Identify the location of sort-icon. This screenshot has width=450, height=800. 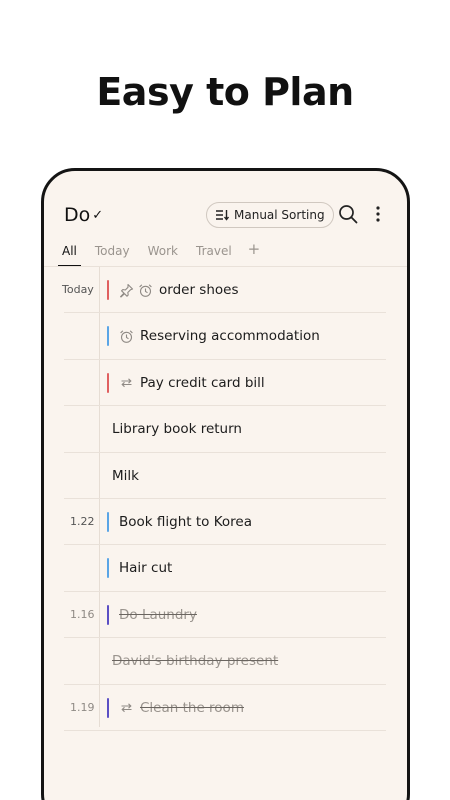
(222, 215).